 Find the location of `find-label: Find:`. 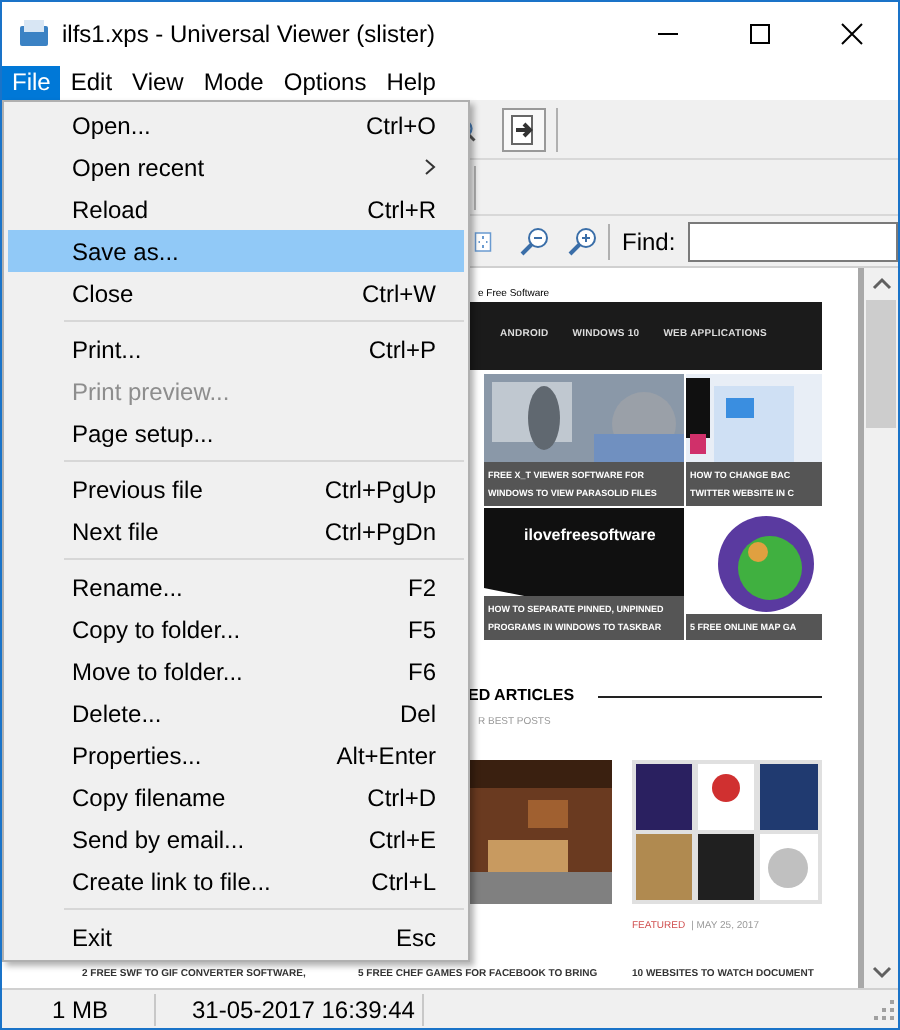

find-label: Find: is located at coordinates (649, 242).